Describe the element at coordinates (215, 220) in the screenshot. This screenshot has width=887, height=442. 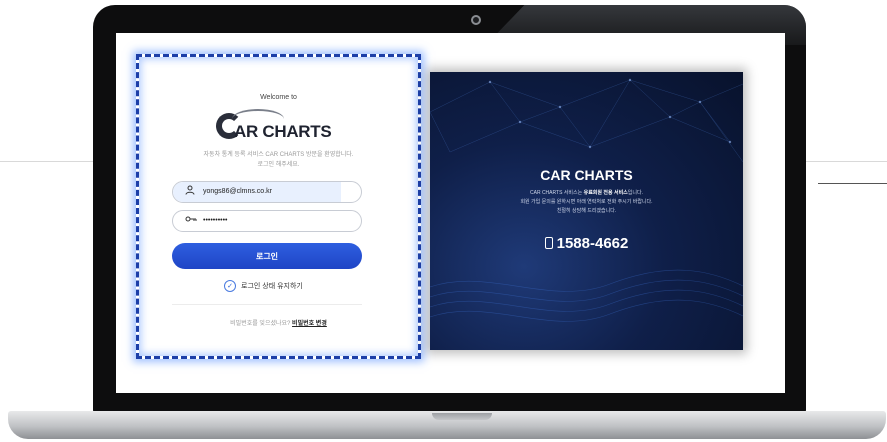
I see `password-value: ••••••••••` at that location.